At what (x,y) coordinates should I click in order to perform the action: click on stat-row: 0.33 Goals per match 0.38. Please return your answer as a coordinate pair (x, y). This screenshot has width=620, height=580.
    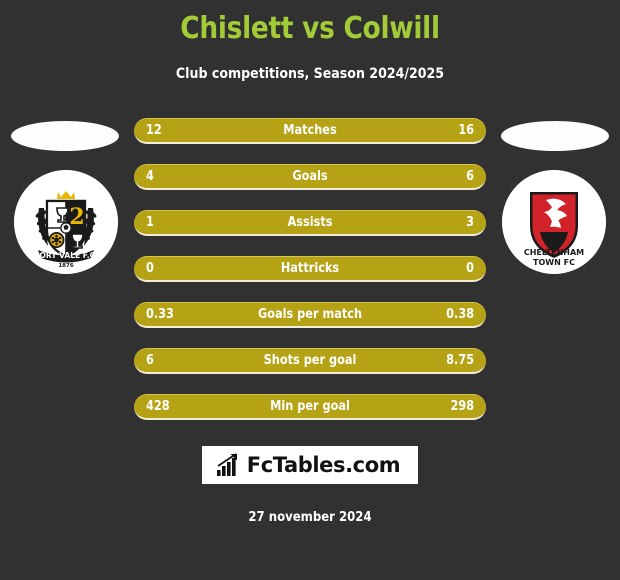
    Looking at the image, I should click on (310, 315).